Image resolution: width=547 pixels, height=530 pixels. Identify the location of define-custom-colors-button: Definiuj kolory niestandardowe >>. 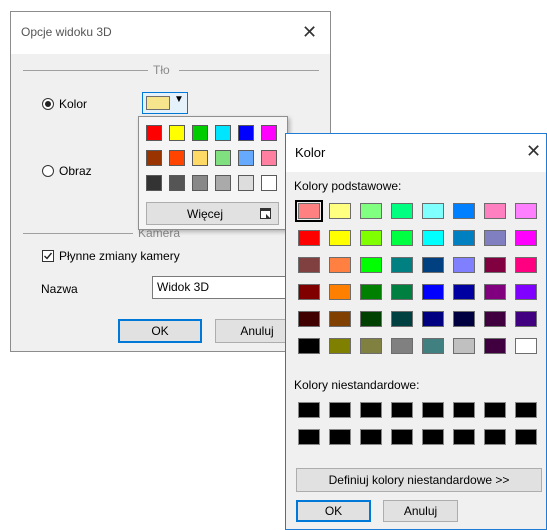
(419, 480).